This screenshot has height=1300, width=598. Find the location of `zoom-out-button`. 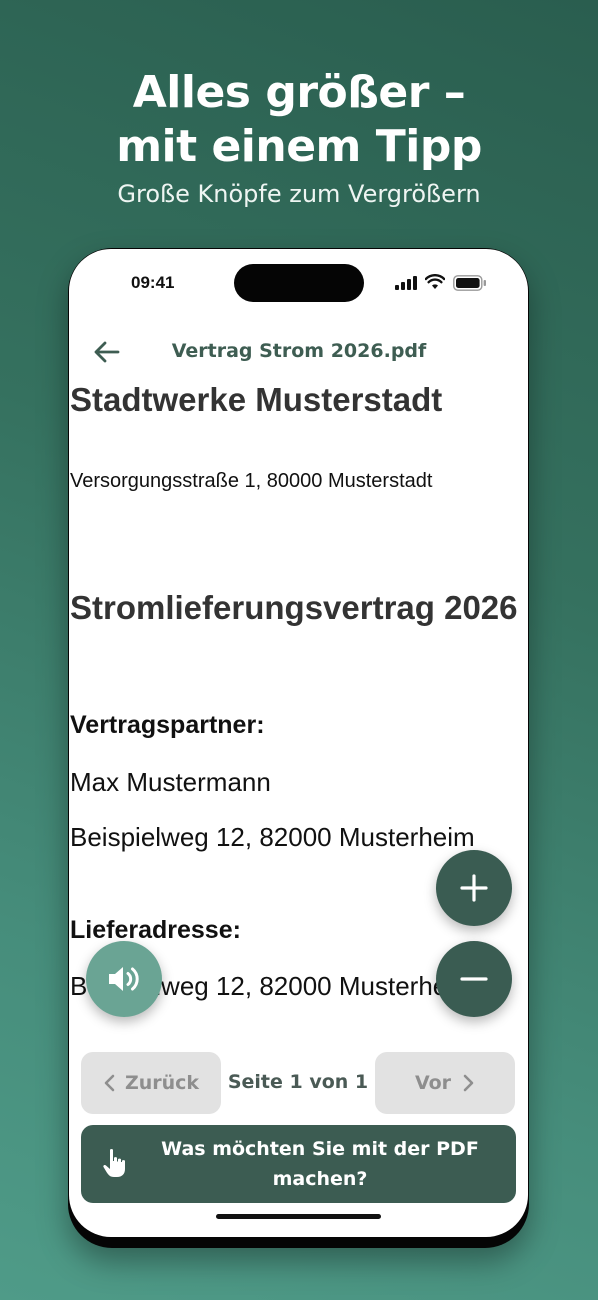

zoom-out-button is located at coordinates (474, 979).